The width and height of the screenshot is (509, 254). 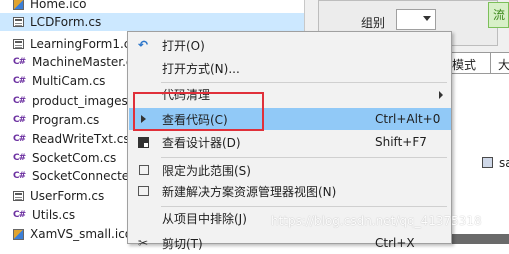 I want to click on file-name: product_images, so click(x=80, y=101).